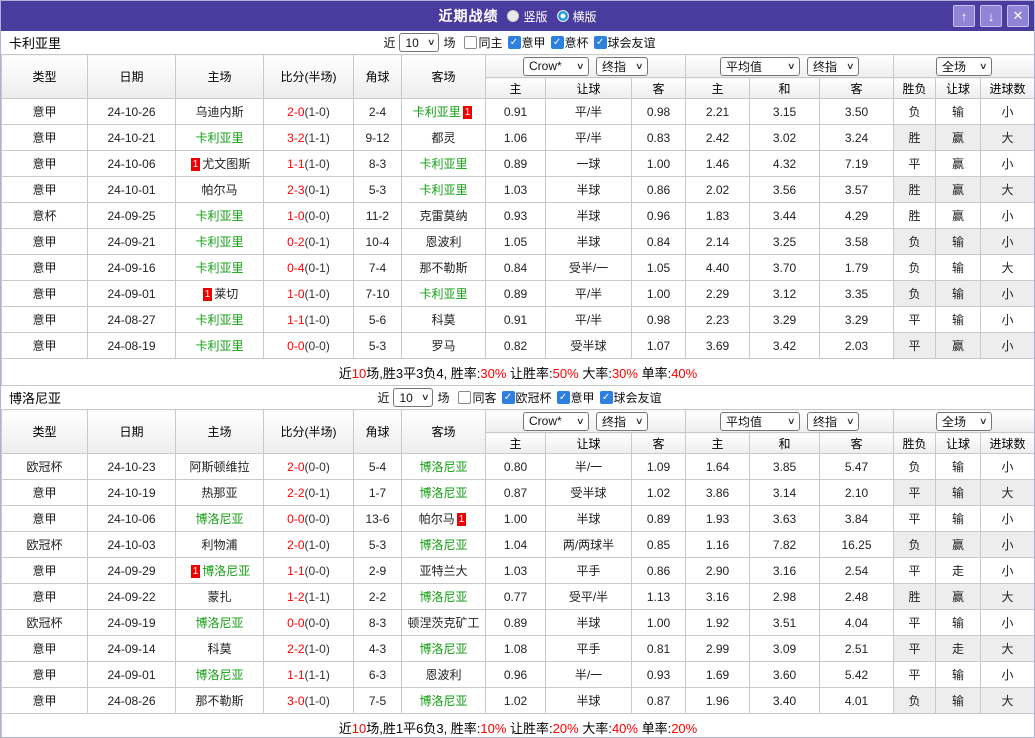  I want to click on corners: 5-3, so click(377, 189).